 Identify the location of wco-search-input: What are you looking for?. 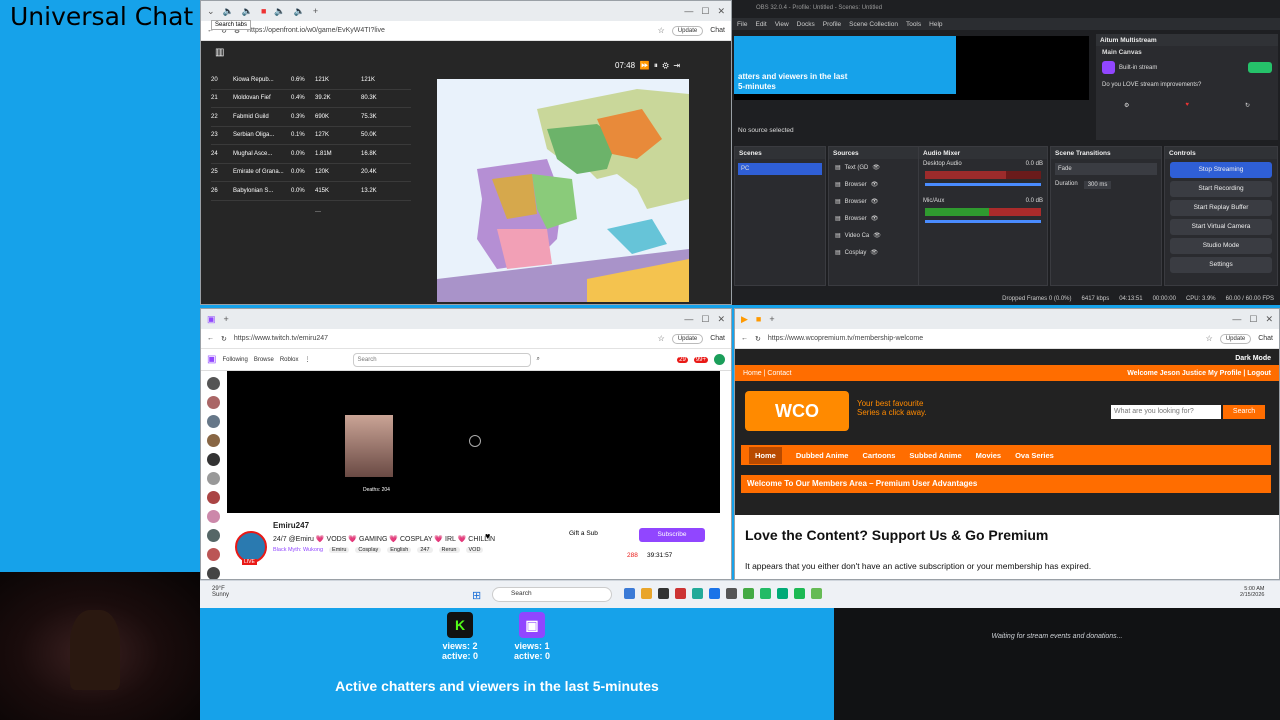
(1166, 412).